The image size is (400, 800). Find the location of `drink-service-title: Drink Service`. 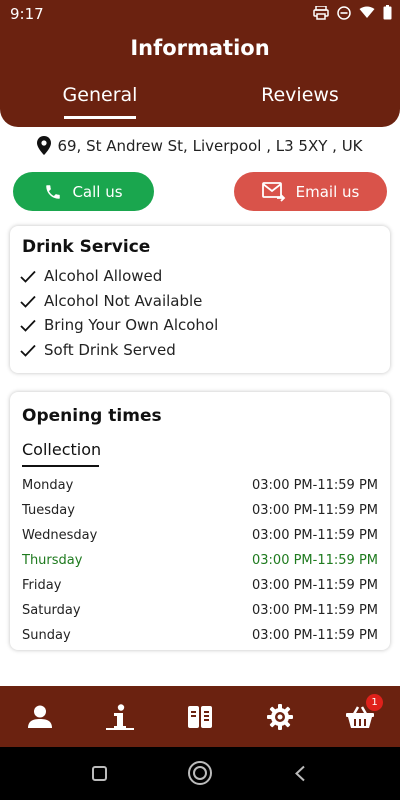

drink-service-title: Drink Service is located at coordinates (86, 247).